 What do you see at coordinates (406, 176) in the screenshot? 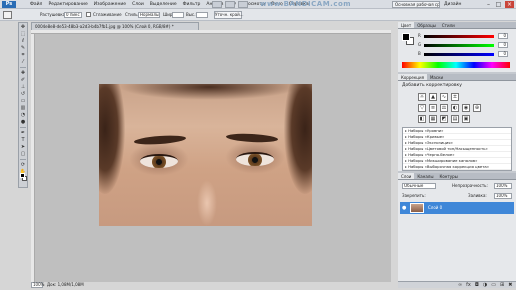
I see `tab-layers: Слои` at bounding box center [406, 176].